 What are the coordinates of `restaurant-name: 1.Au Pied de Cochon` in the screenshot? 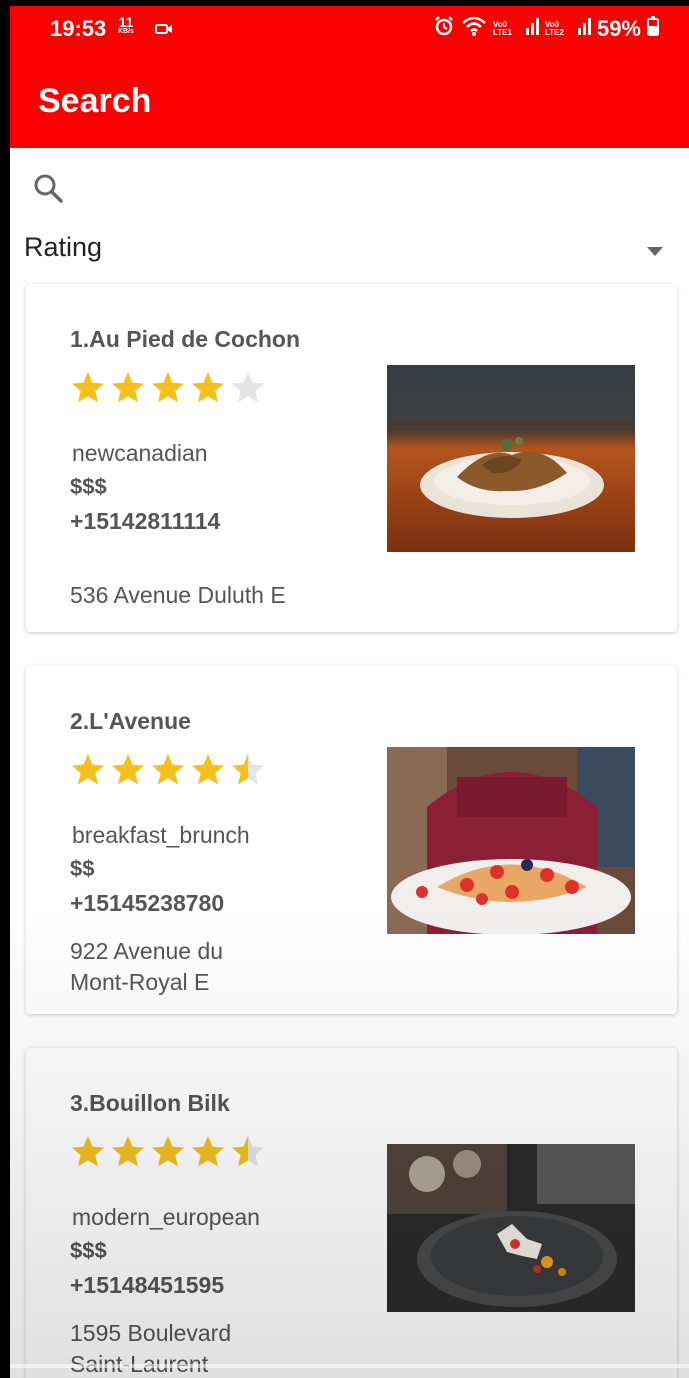 It's located at (185, 339).